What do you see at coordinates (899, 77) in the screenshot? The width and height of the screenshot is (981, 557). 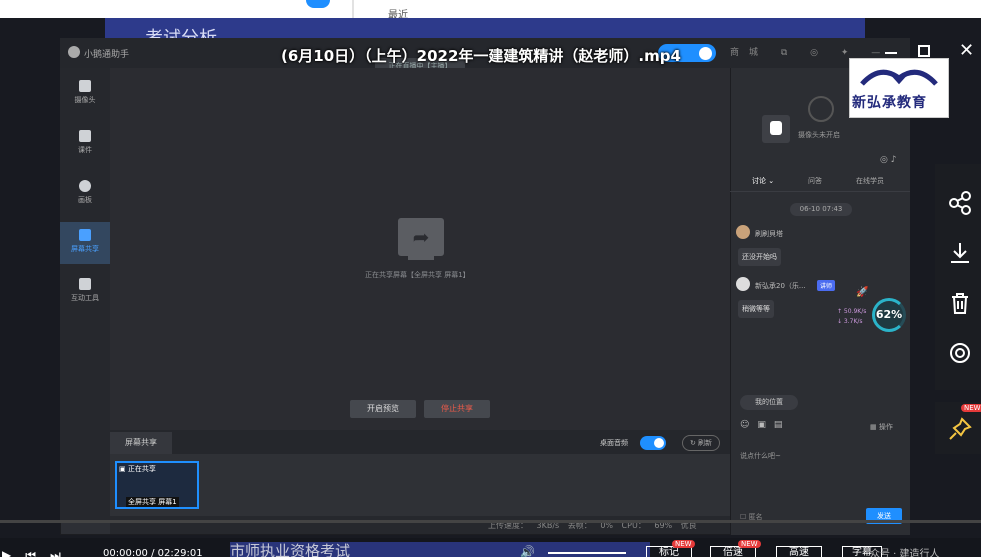 I see `logo-mark-icon` at bounding box center [899, 77].